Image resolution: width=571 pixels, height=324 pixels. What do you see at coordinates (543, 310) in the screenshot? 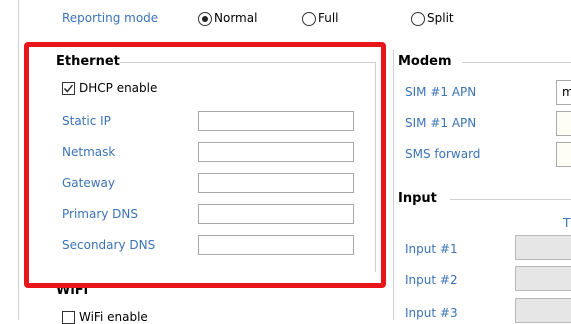
I see `input-3-field` at bounding box center [543, 310].